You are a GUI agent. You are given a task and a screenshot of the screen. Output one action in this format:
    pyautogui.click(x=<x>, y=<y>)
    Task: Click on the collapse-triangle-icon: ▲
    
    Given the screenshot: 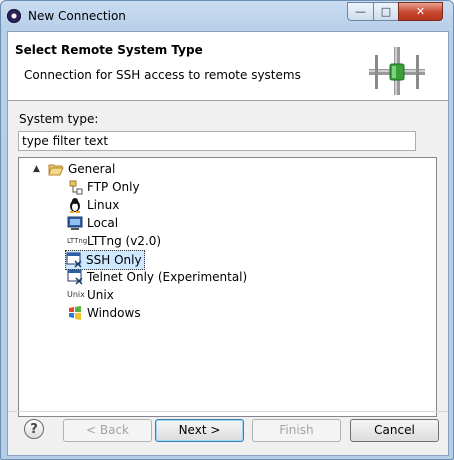 What is the action you would take?
    pyautogui.click(x=37, y=169)
    